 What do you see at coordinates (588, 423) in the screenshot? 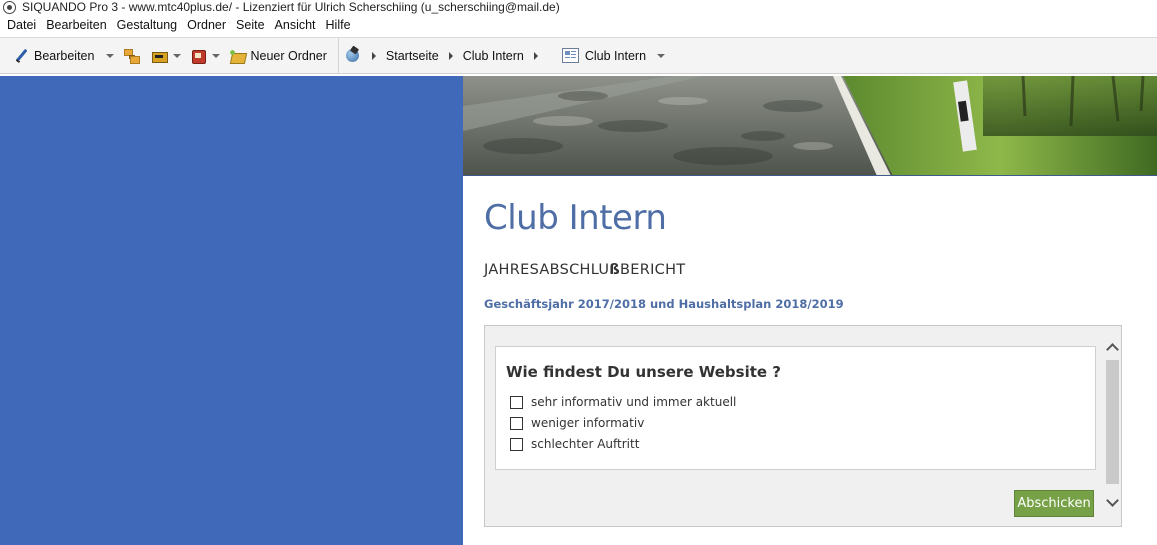
I see `survey-option-label: weniger informativ` at bounding box center [588, 423].